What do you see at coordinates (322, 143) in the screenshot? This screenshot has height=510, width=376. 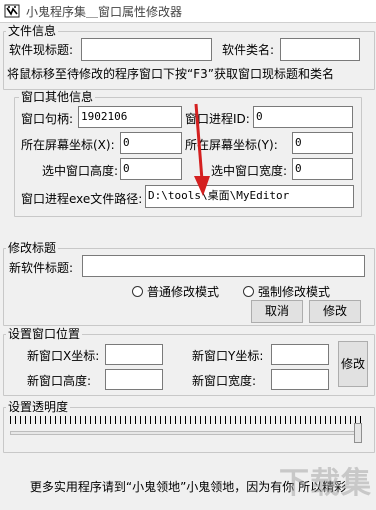 I see `screen-y-field: 0` at bounding box center [322, 143].